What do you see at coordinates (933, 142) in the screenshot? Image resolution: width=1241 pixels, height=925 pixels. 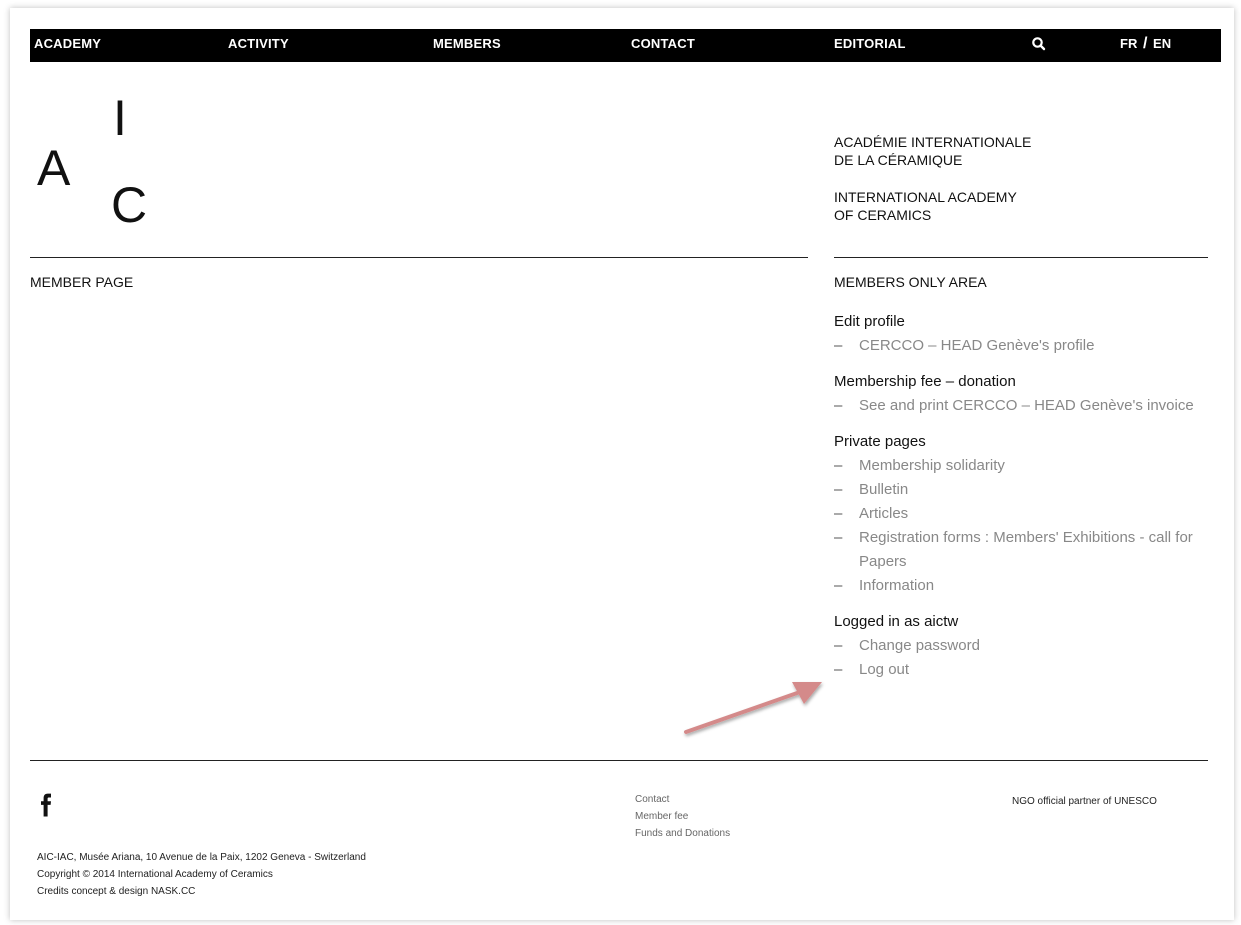 I see `academy-name-fr-line1: ACADÉMIE INTERNATIONALE` at bounding box center [933, 142].